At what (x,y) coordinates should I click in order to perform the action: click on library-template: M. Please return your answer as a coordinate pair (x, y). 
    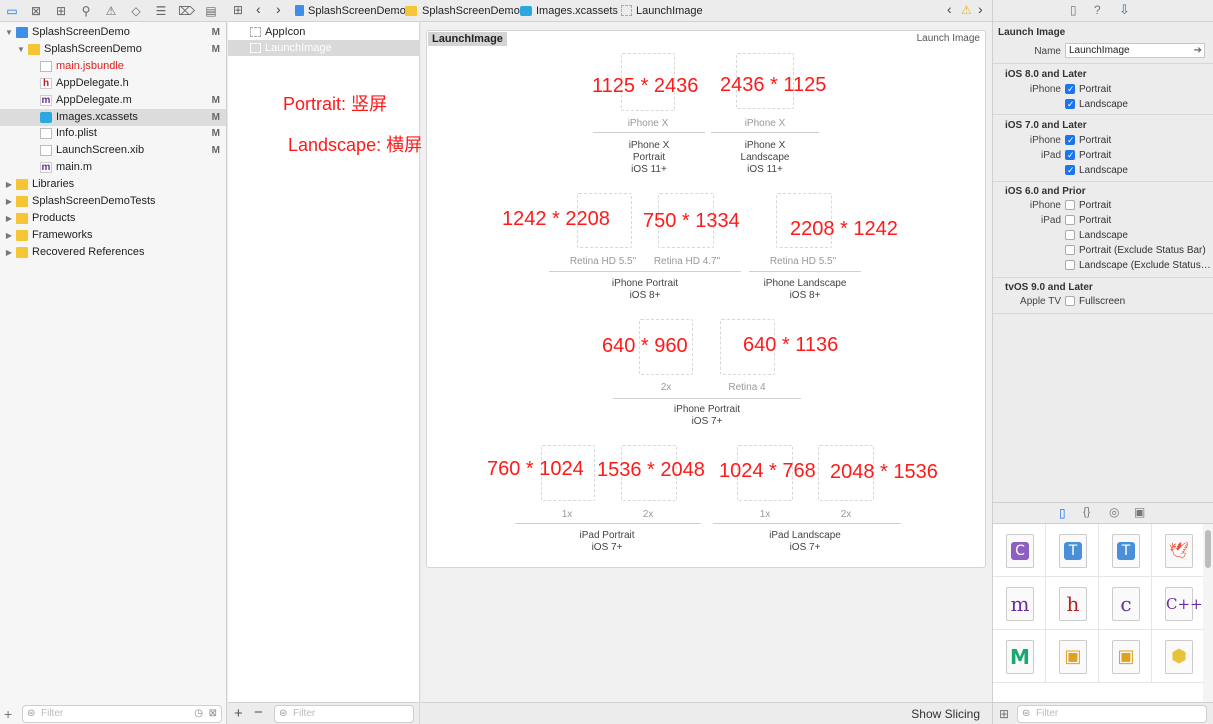
    Looking at the image, I should click on (1019, 656).